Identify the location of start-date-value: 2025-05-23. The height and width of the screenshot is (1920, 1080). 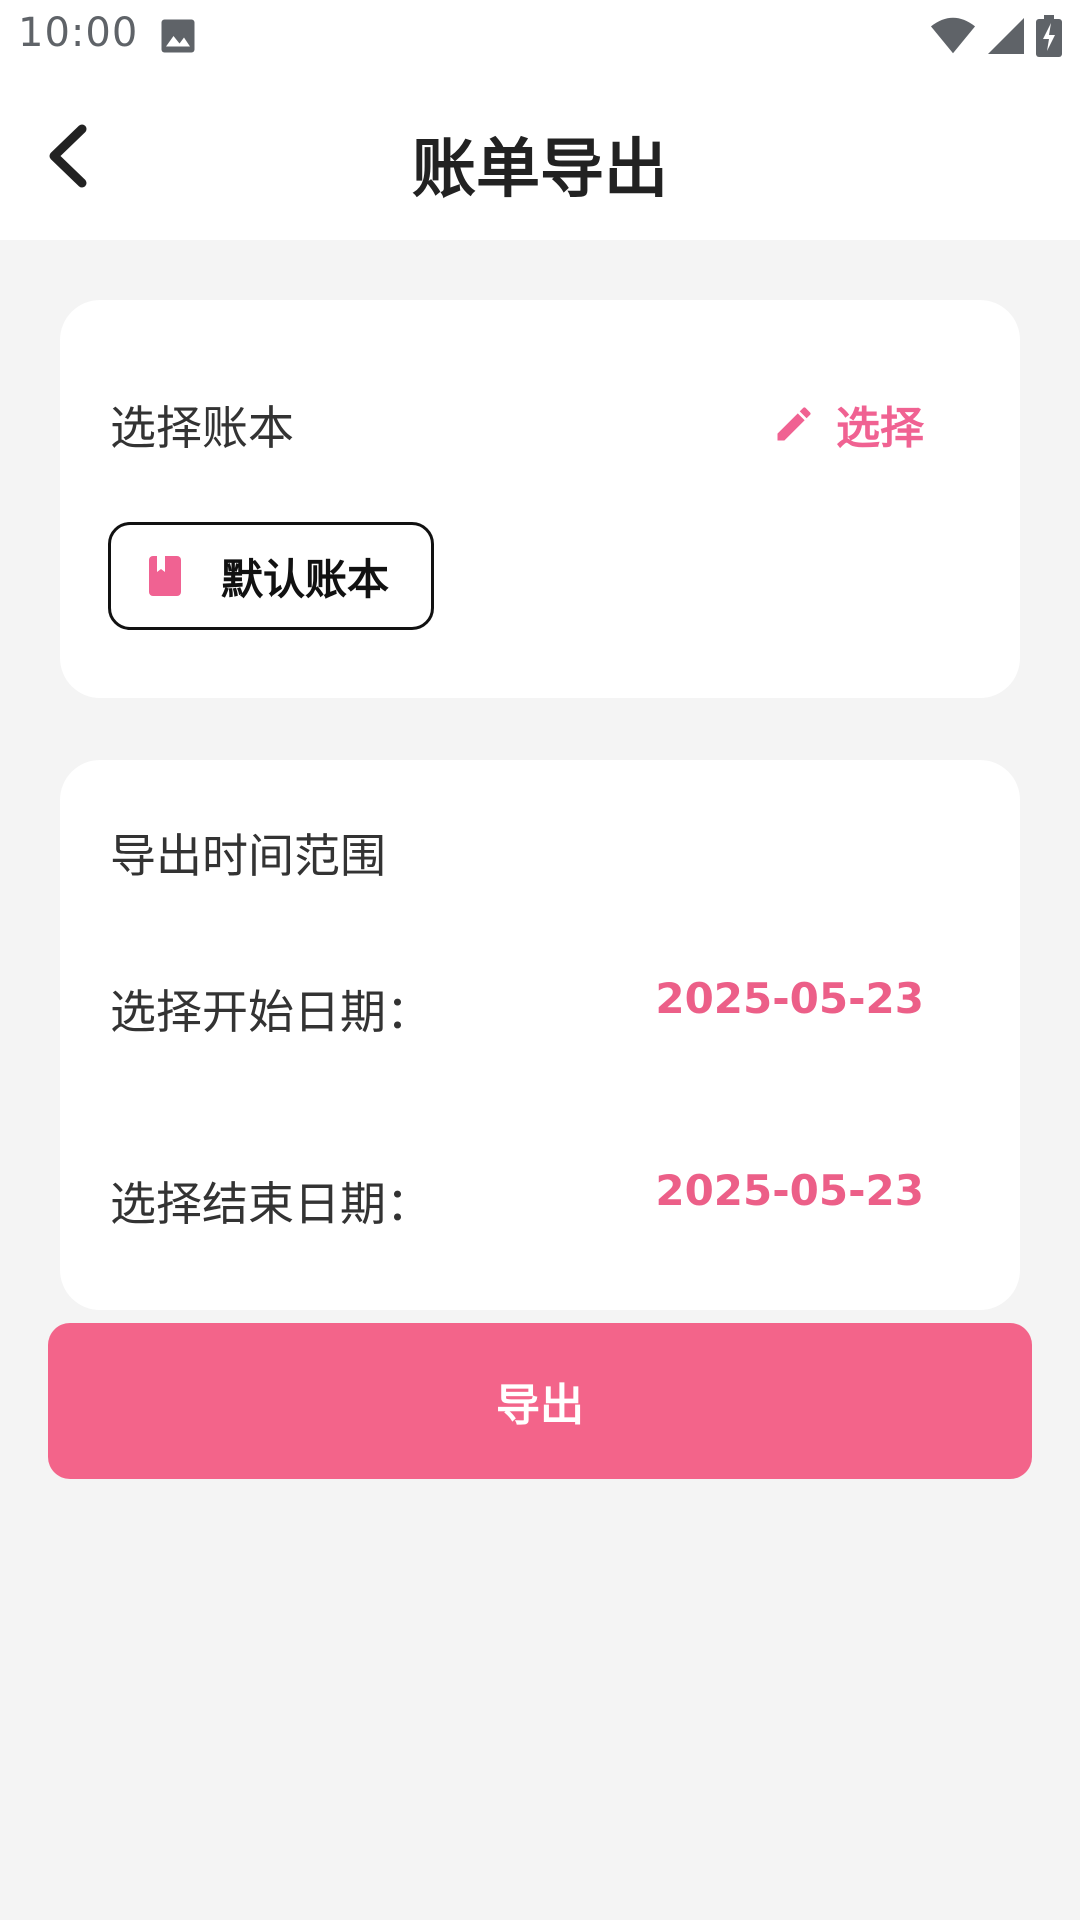
(789, 998).